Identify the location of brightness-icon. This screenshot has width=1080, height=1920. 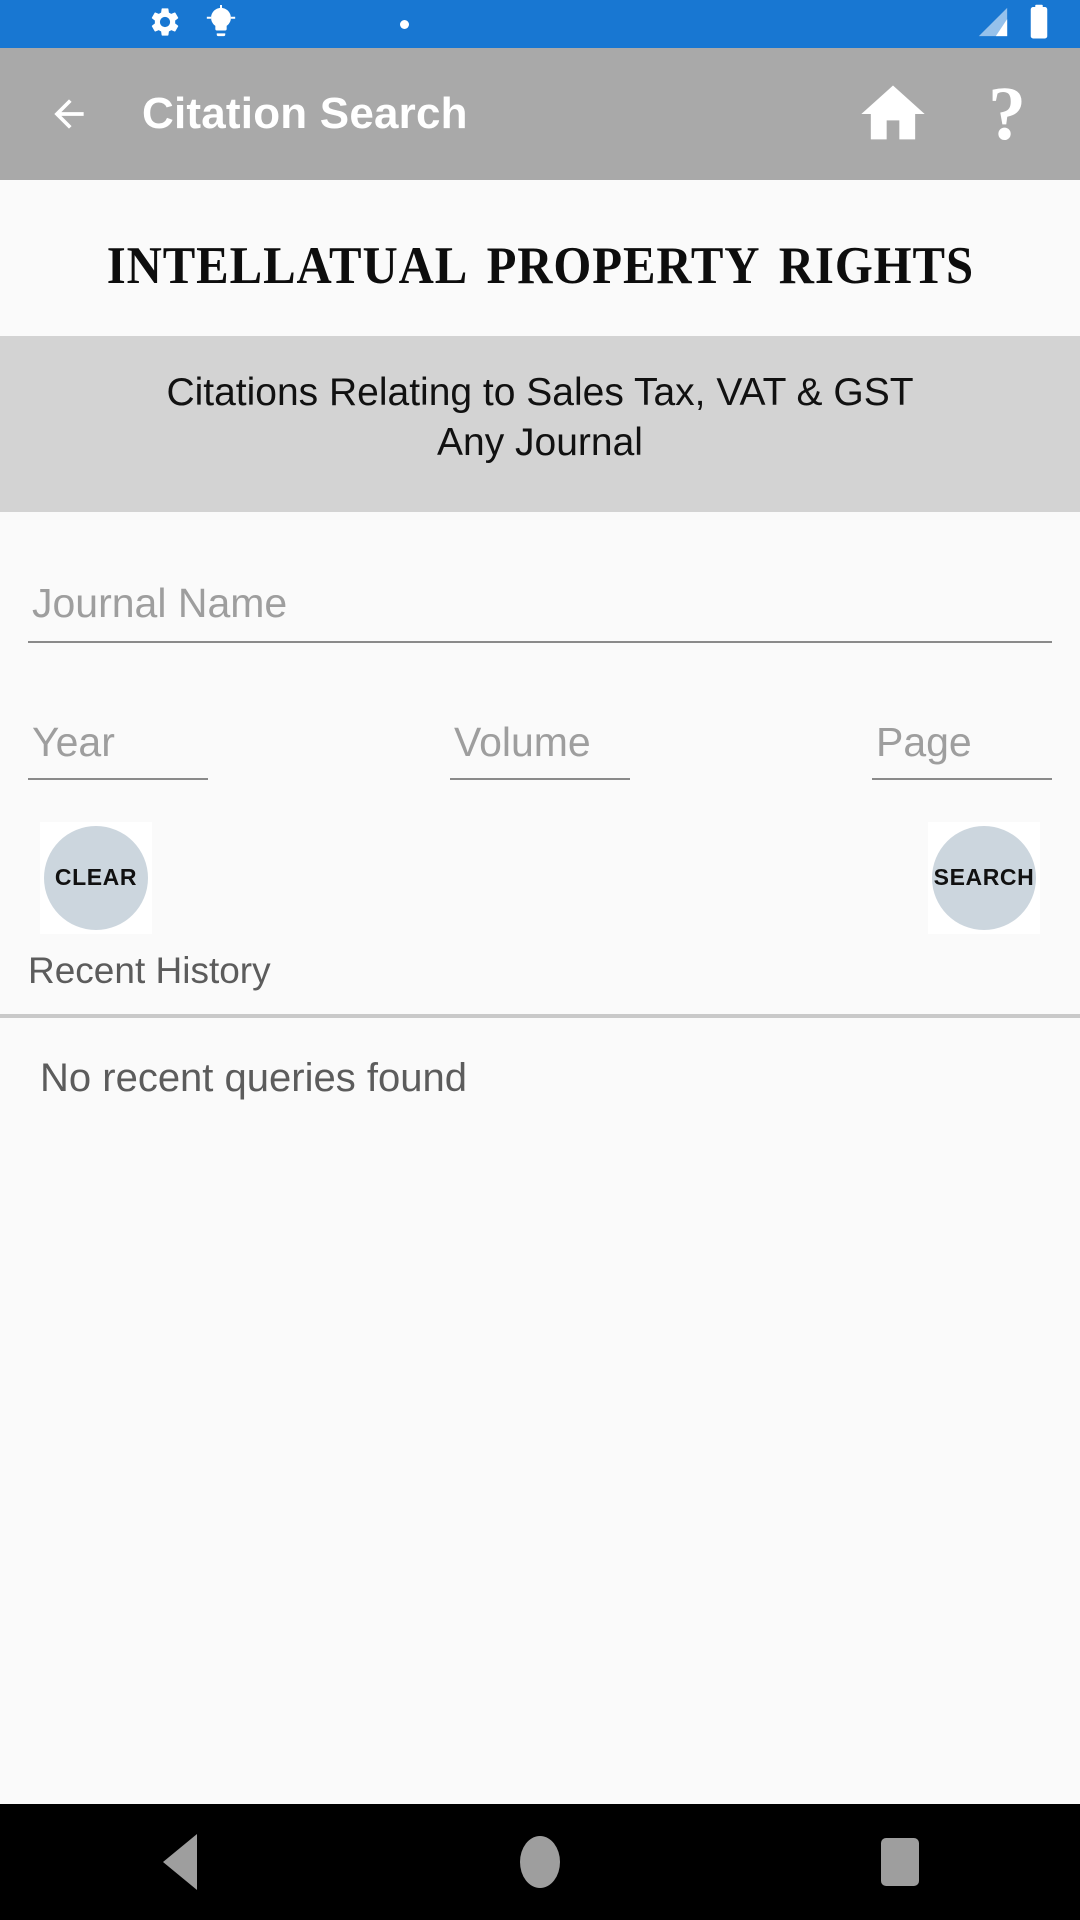
(221, 24).